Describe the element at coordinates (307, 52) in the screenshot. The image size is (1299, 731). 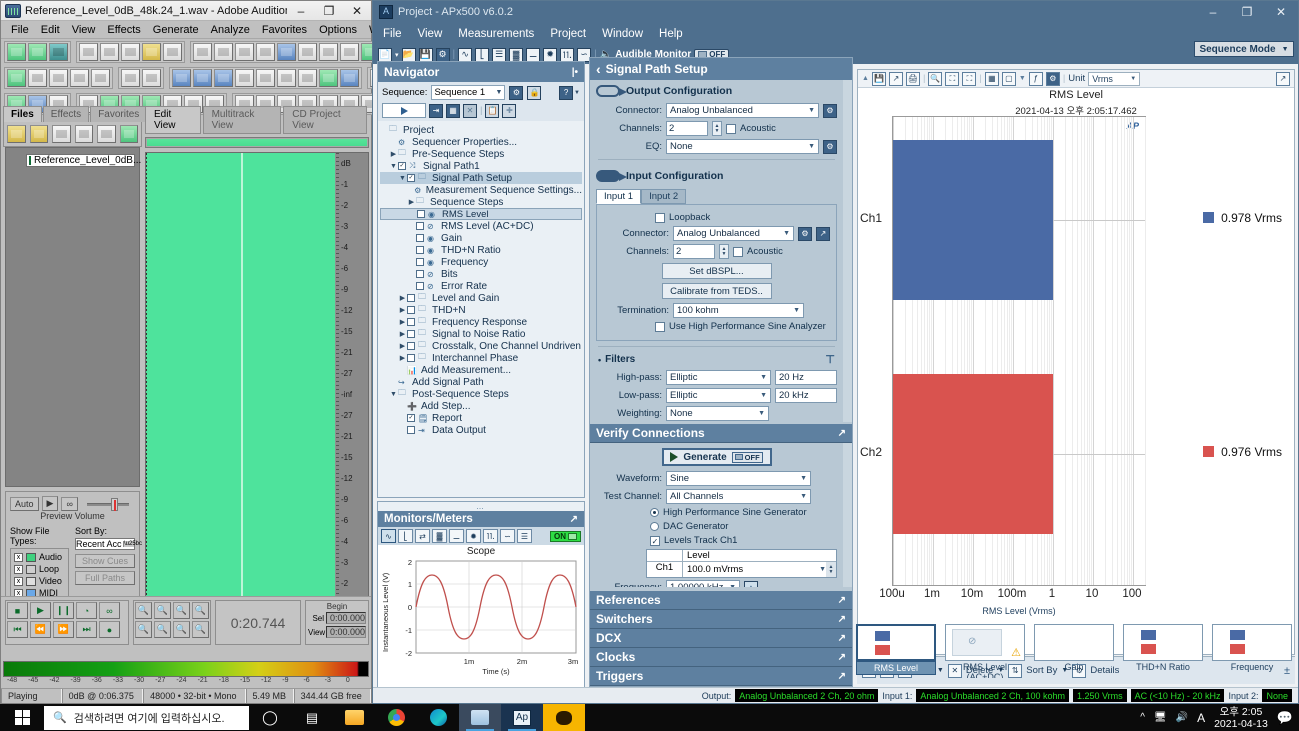
I see `scissors-icon` at that location.